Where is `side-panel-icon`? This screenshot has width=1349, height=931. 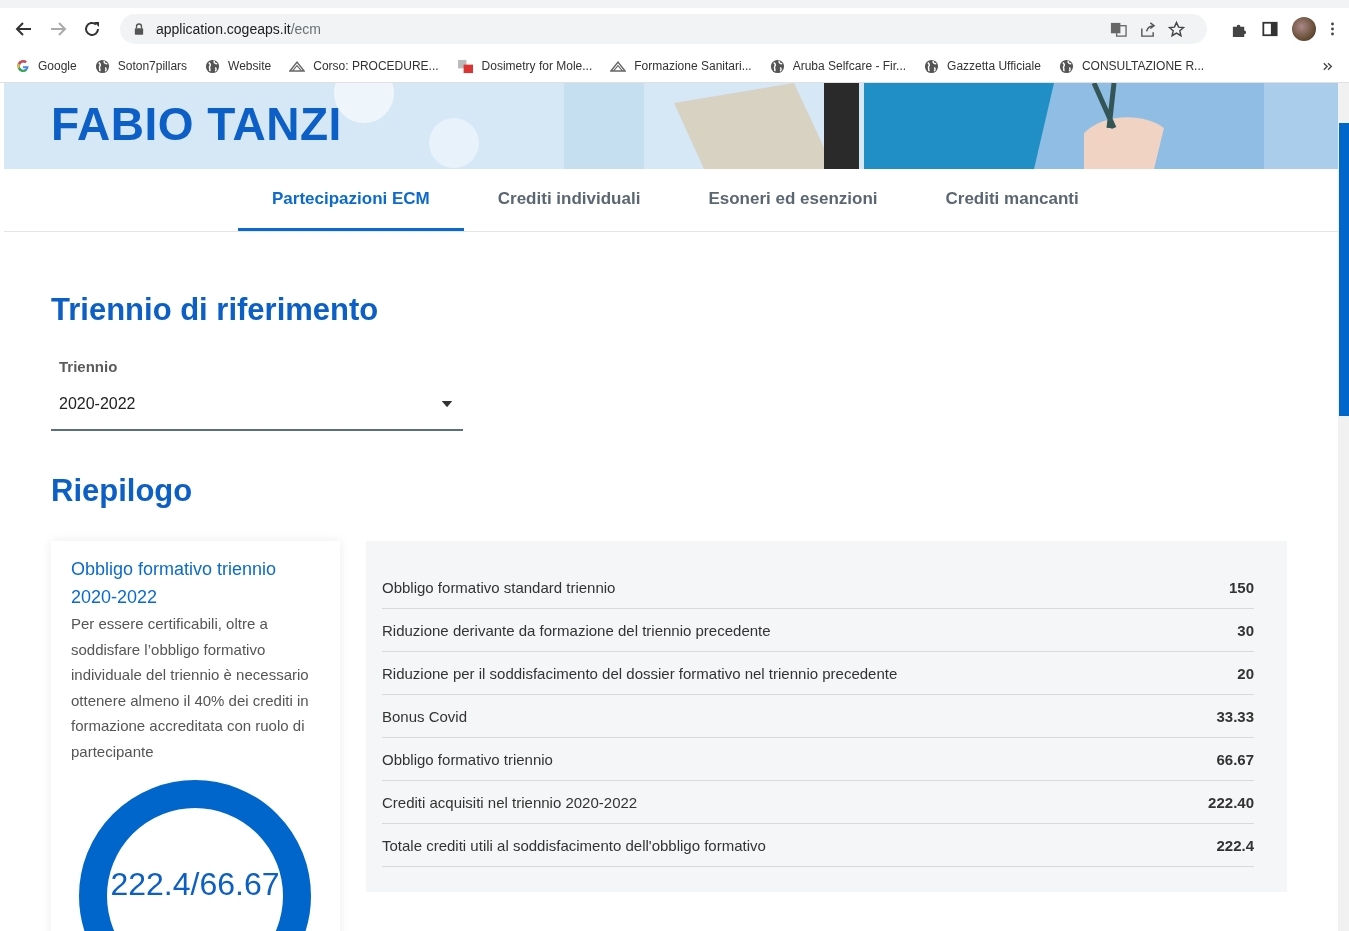 side-panel-icon is located at coordinates (1270, 29).